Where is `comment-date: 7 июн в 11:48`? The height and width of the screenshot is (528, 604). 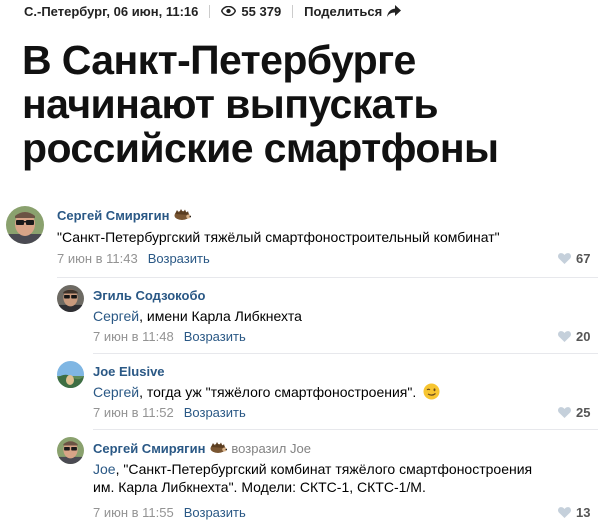 comment-date: 7 июн в 11:48 is located at coordinates (133, 336).